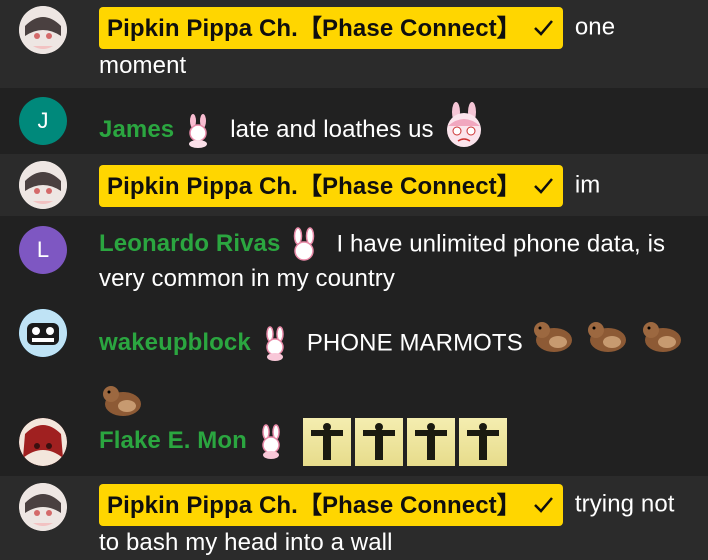 The height and width of the screenshot is (560, 708). What do you see at coordinates (414, 343) in the screenshot?
I see `message-text: PHONE MARMOTS` at bounding box center [414, 343].